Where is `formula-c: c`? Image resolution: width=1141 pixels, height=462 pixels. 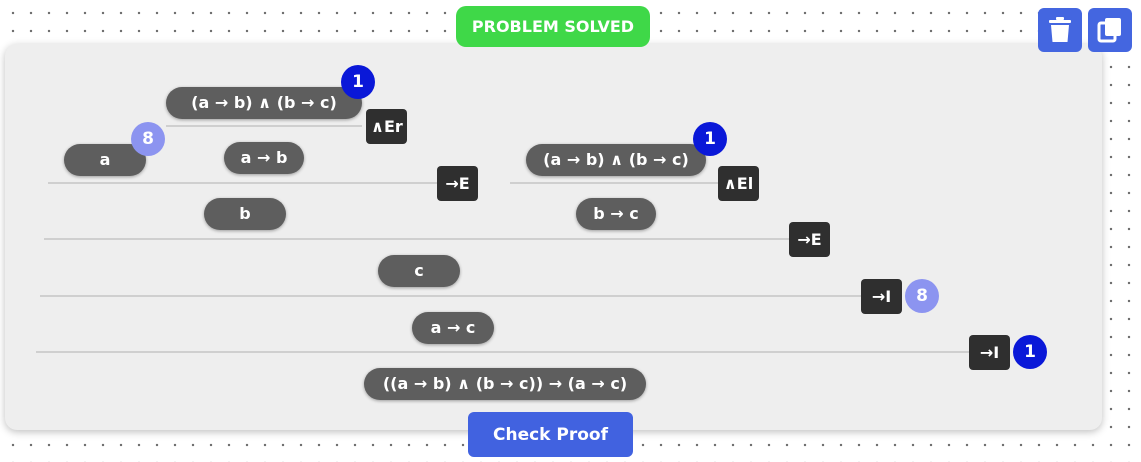
formula-c: c is located at coordinates (419, 271).